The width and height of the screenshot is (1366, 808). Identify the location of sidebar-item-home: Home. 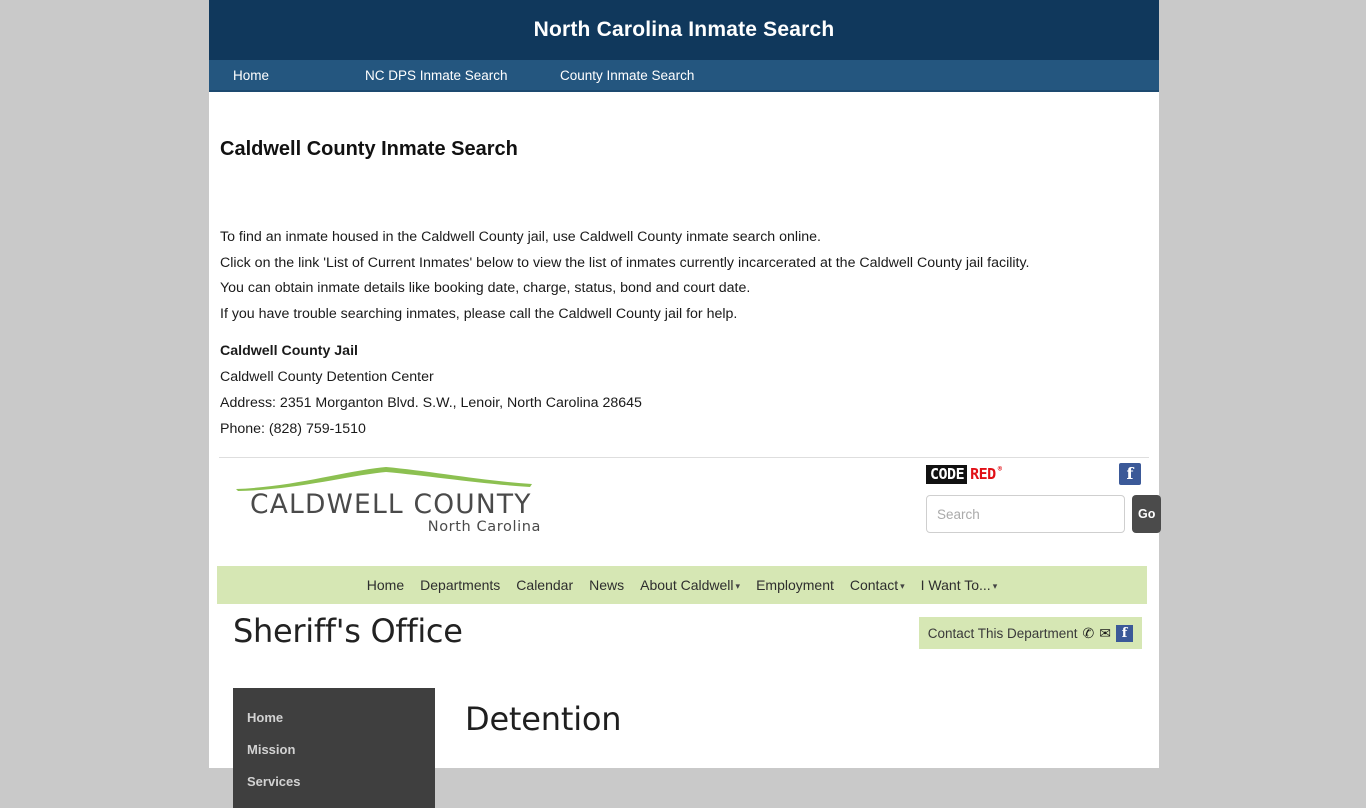
(334, 718).